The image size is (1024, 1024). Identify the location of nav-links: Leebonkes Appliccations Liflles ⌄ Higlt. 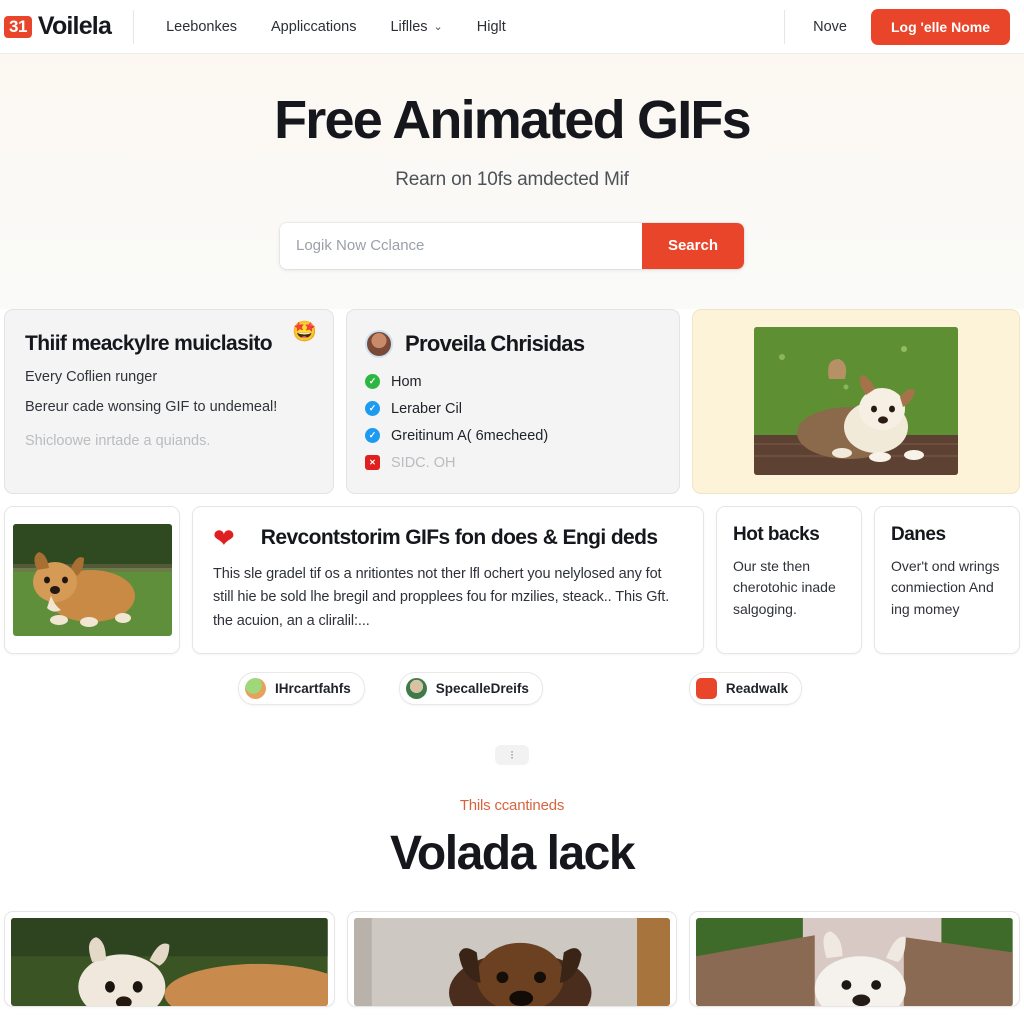
(320, 27).